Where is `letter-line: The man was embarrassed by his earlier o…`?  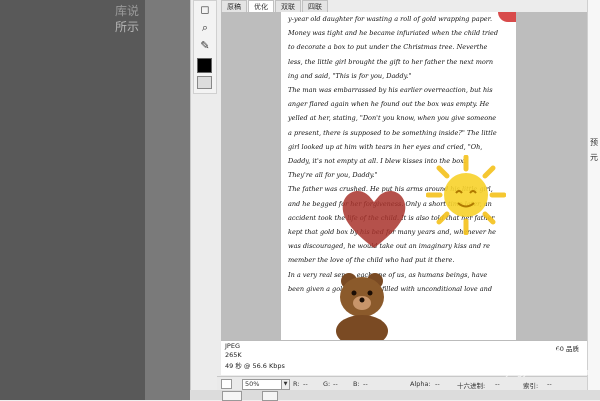
letter-line: The man was embarrassed by his earlier o… is located at coordinates (390, 90).